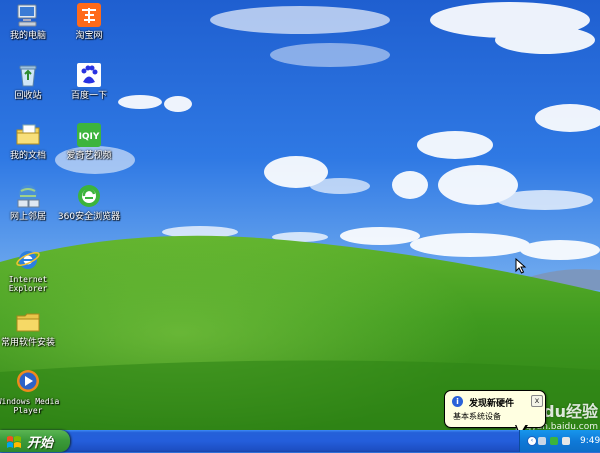  I want to click on info-icon: i, so click(457, 401).